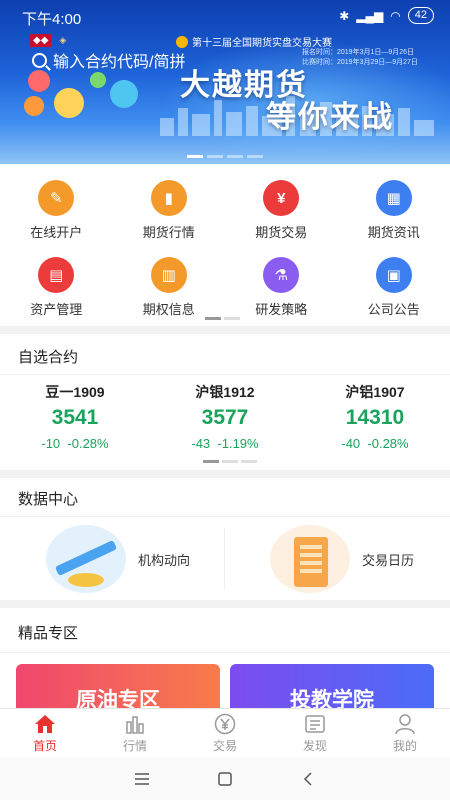  I want to click on quote-item: 沪铝1907 14310 -40 -0.28%, so click(375, 416).